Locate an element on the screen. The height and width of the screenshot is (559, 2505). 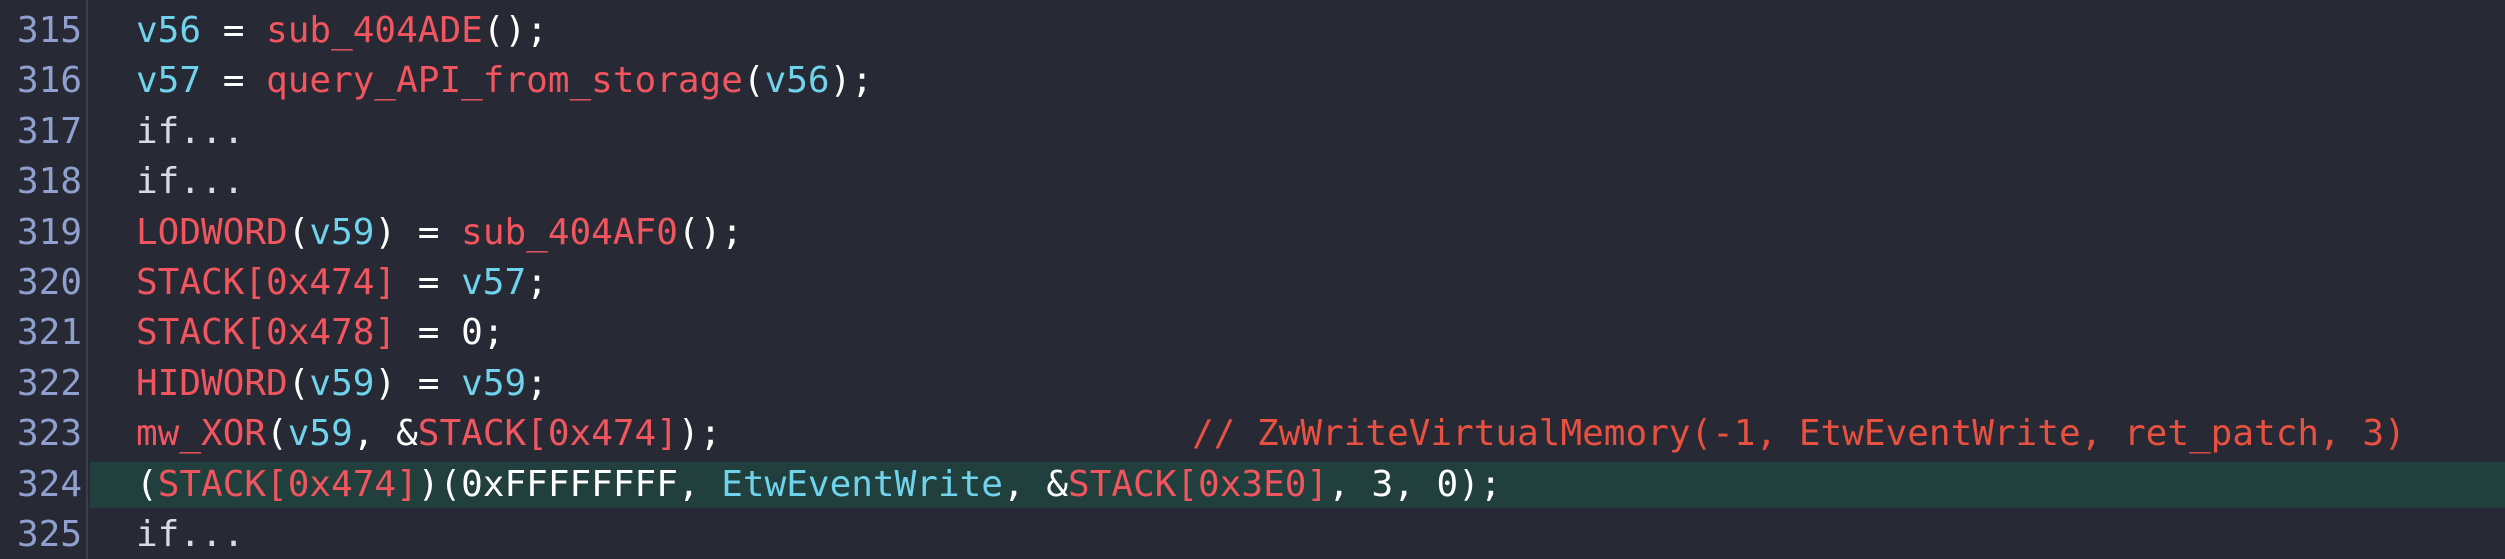
code-token-fn: query_API_from_storage is located at coordinates (504, 81).